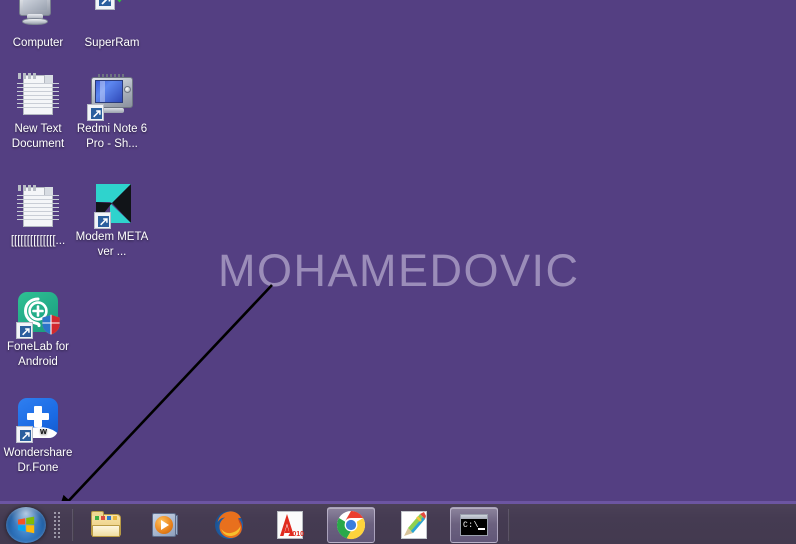  What do you see at coordinates (112, 17) in the screenshot?
I see `superram-icon` at bounding box center [112, 17].